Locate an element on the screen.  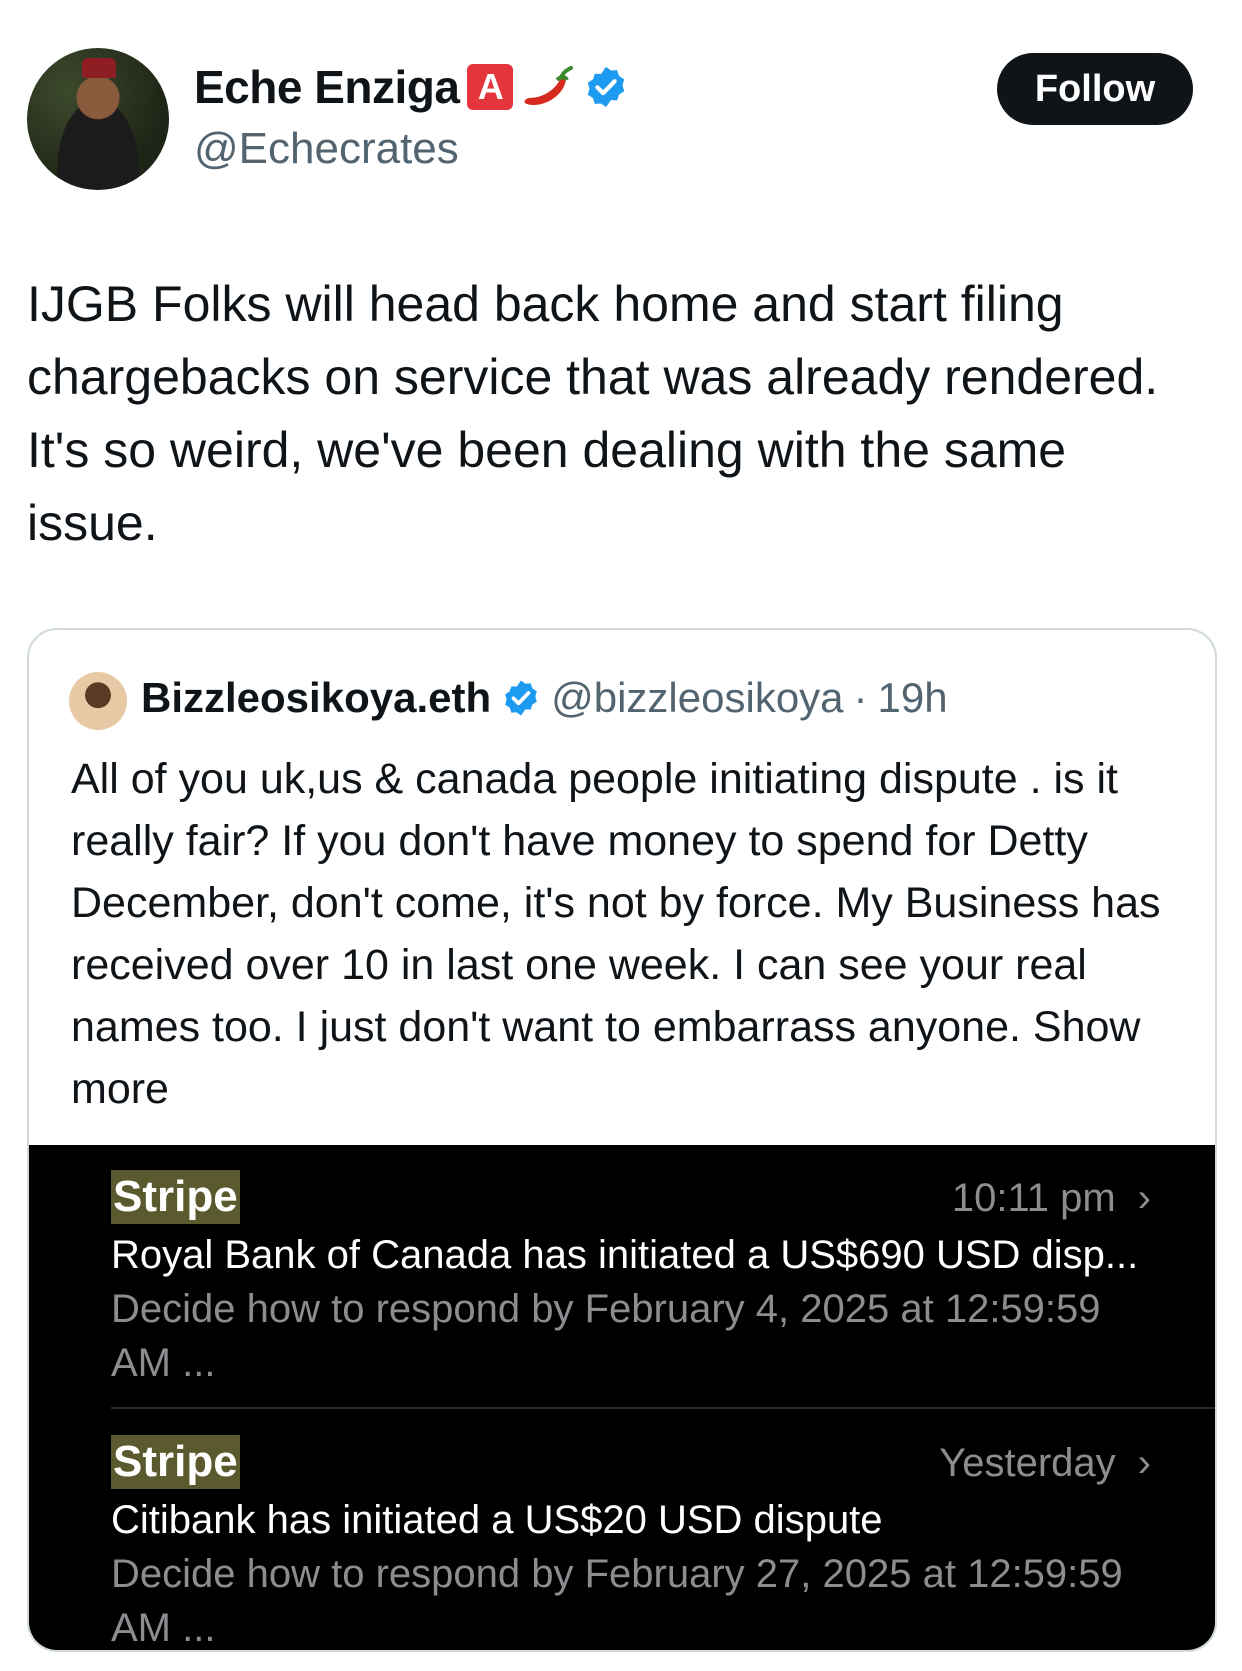
a-button-icon: A is located at coordinates (490, 87).